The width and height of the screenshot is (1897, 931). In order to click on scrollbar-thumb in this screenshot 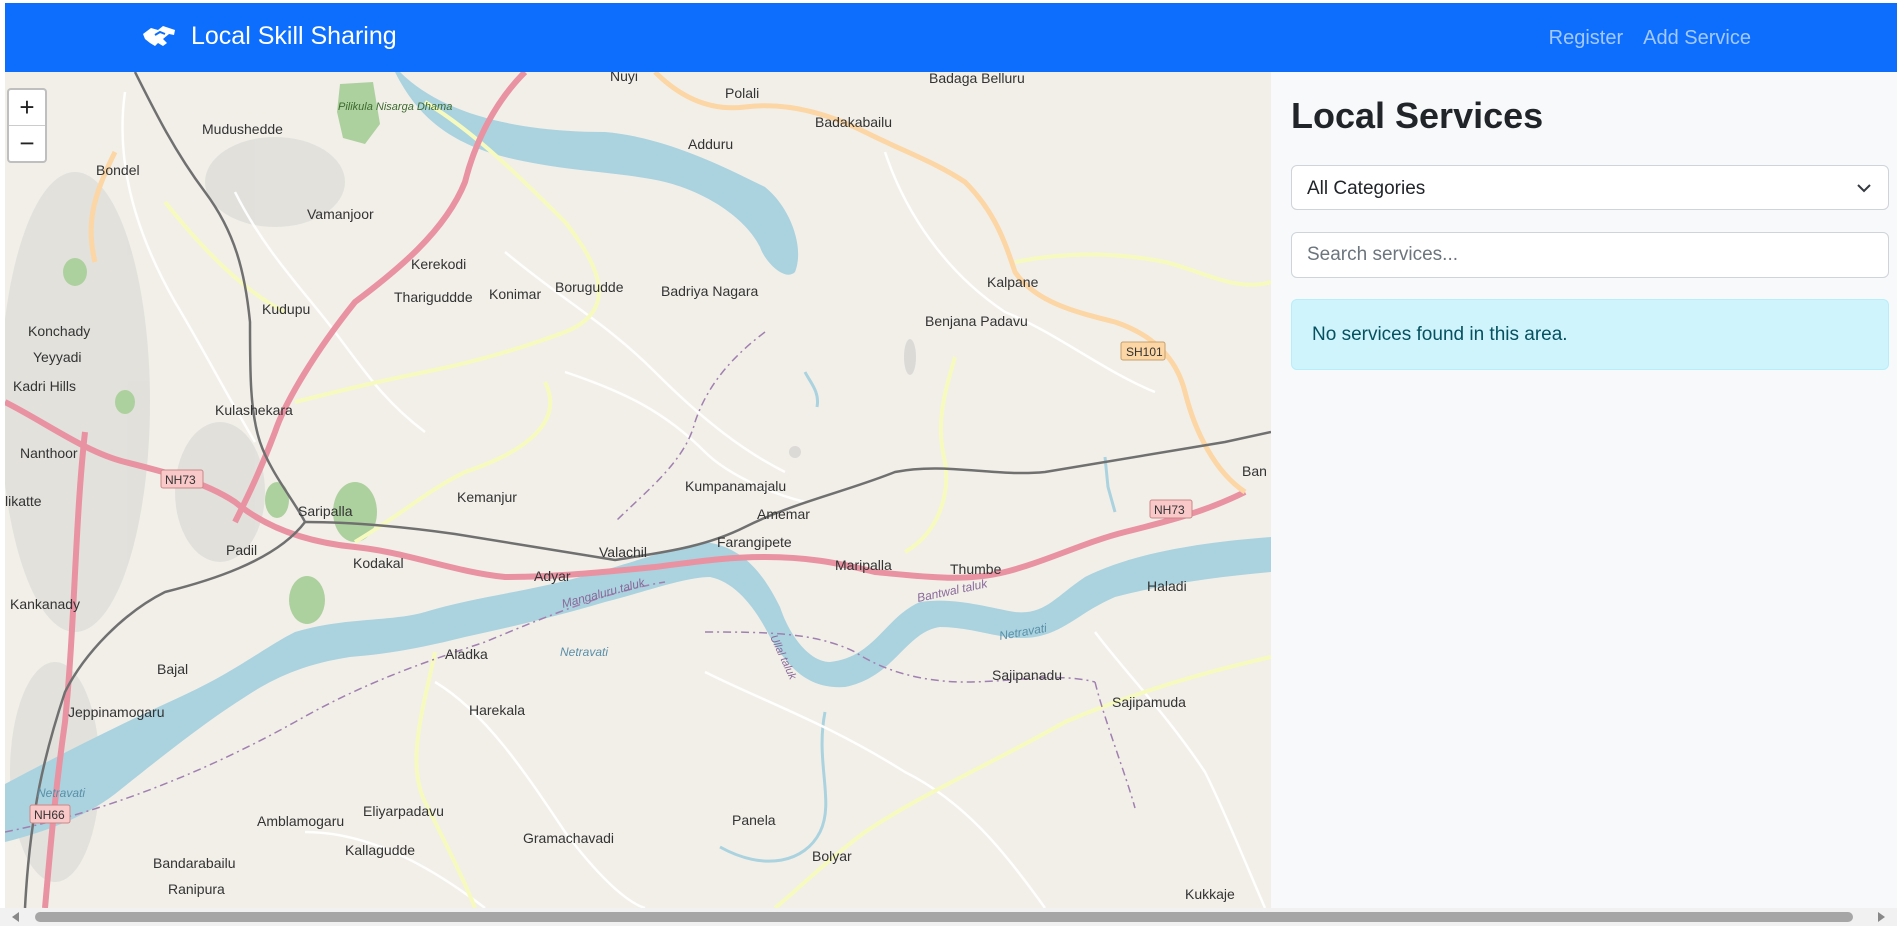, I will do `click(944, 917)`.